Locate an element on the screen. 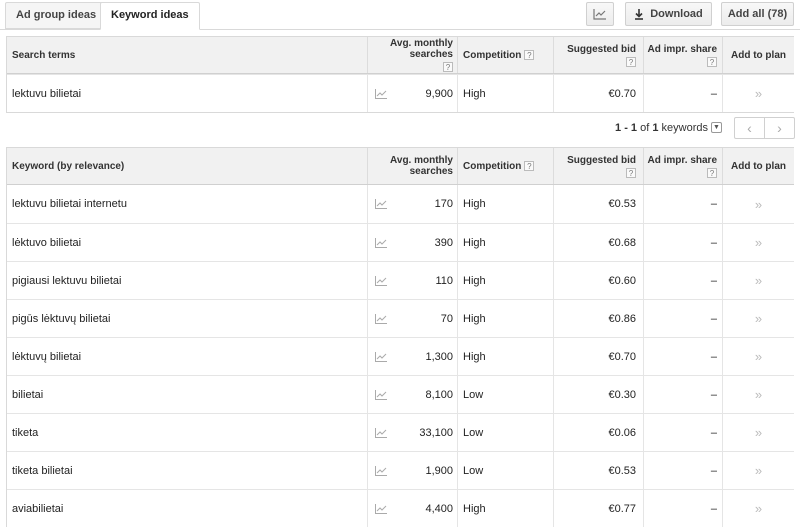 The width and height of the screenshot is (800, 532). header-avg-monthly-searches: Avg. monthly searches is located at coordinates (412, 166).